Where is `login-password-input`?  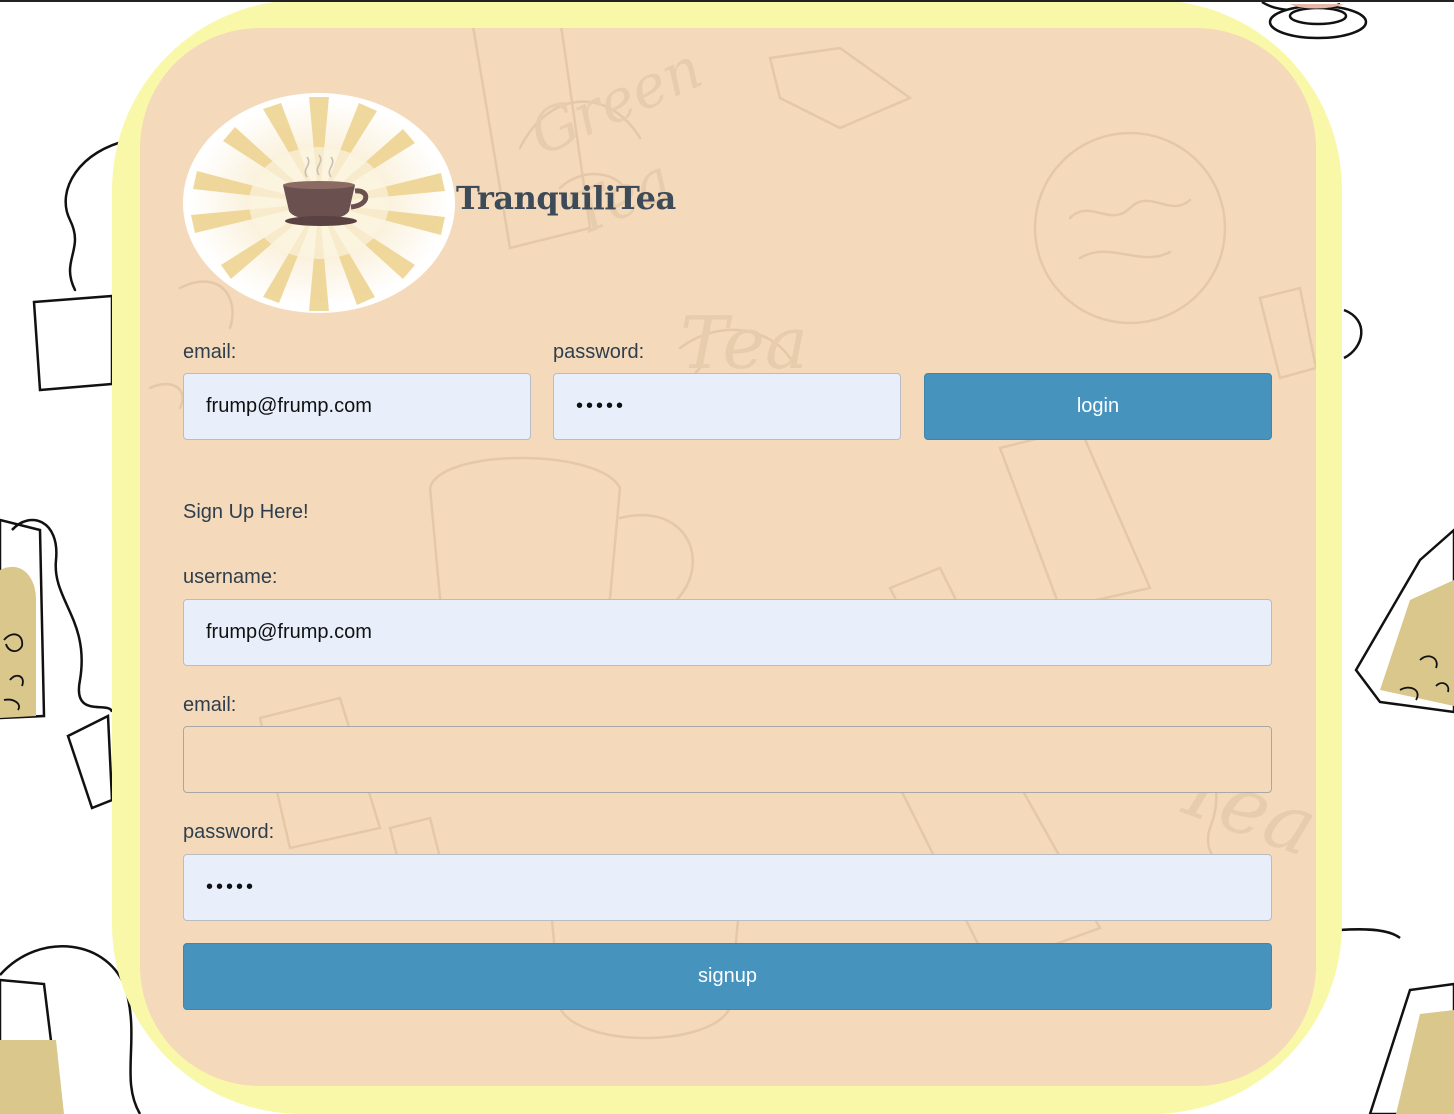 login-password-input is located at coordinates (727, 406).